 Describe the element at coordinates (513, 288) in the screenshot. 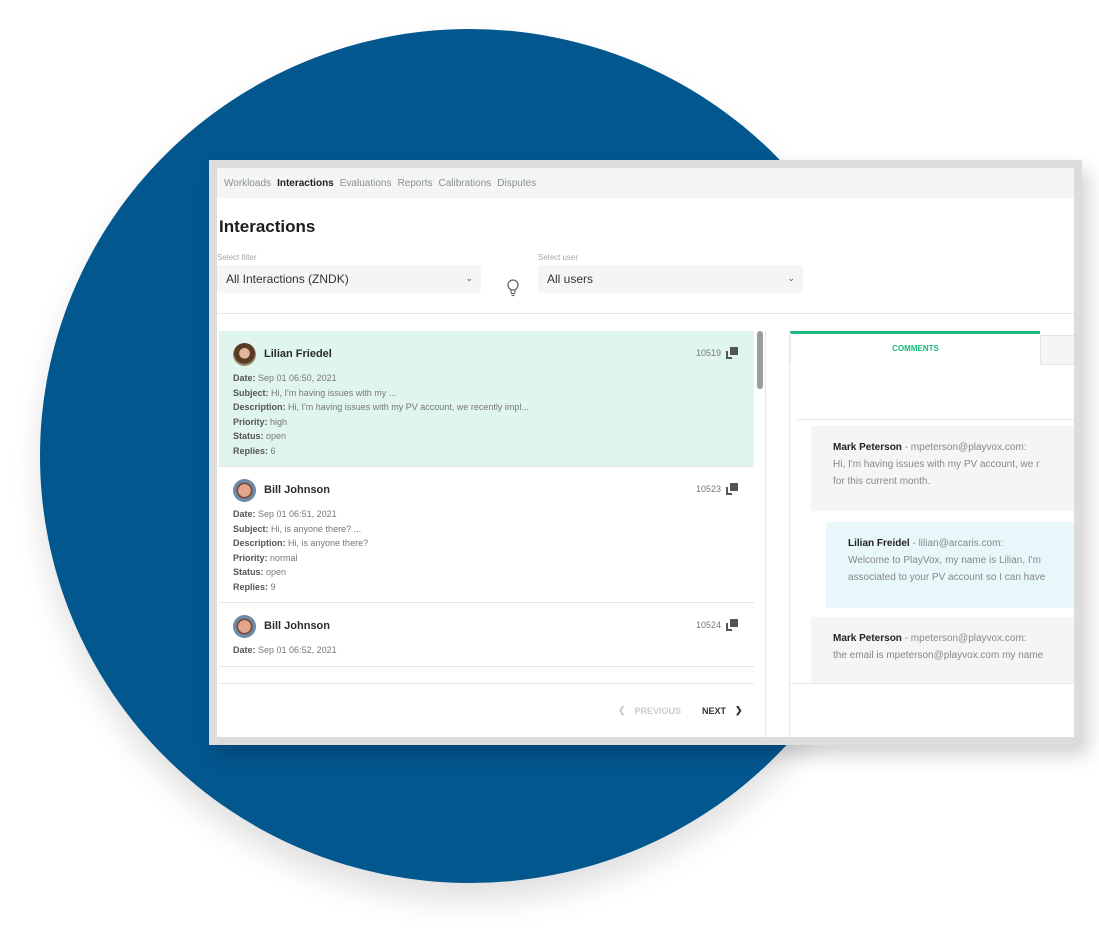

I see `lightbulb-icon` at that location.